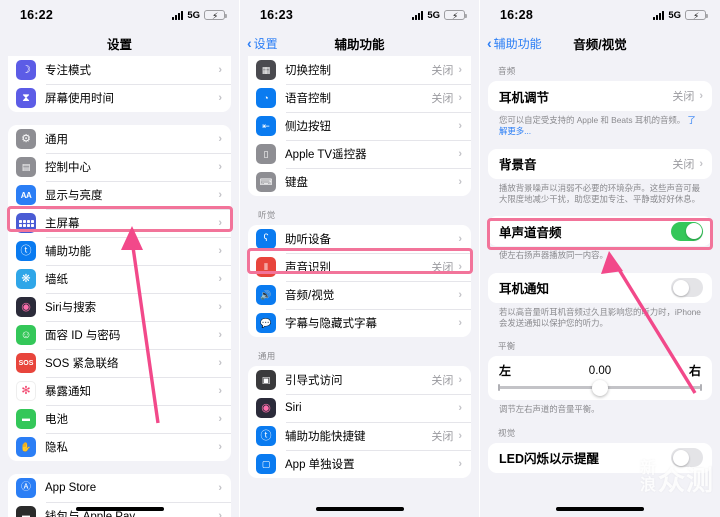 The height and width of the screenshot is (517, 720). Describe the element at coordinates (308, 71) in the screenshot. I see `list-item-label: 切换控制` at that location.